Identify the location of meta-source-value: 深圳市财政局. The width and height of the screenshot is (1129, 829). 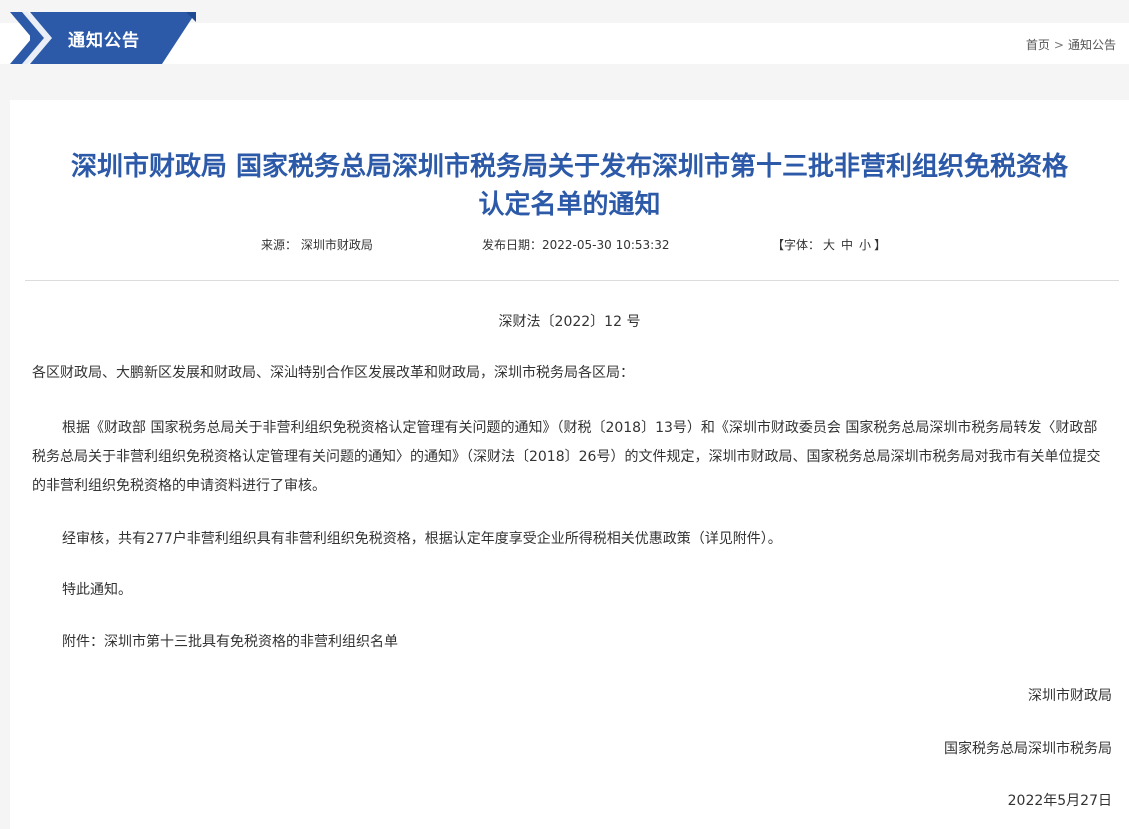
(336, 245).